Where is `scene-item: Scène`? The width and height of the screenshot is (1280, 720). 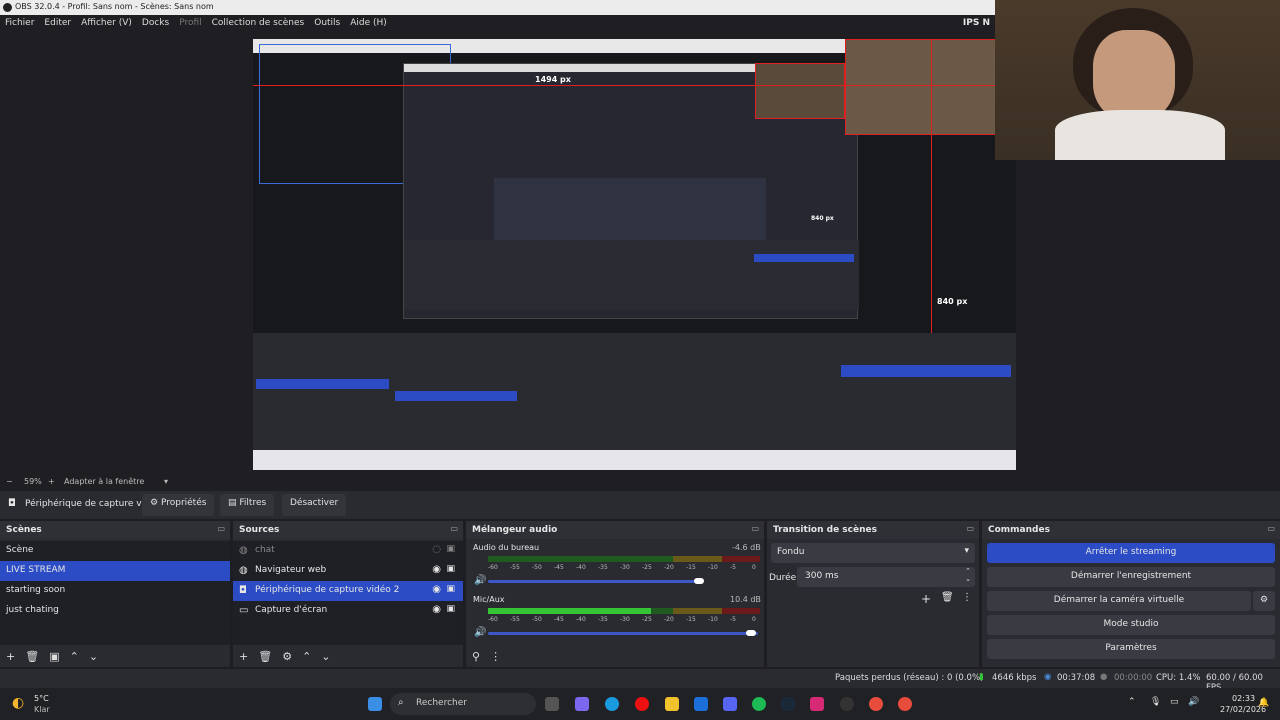
scene-item: Scène is located at coordinates (115, 551).